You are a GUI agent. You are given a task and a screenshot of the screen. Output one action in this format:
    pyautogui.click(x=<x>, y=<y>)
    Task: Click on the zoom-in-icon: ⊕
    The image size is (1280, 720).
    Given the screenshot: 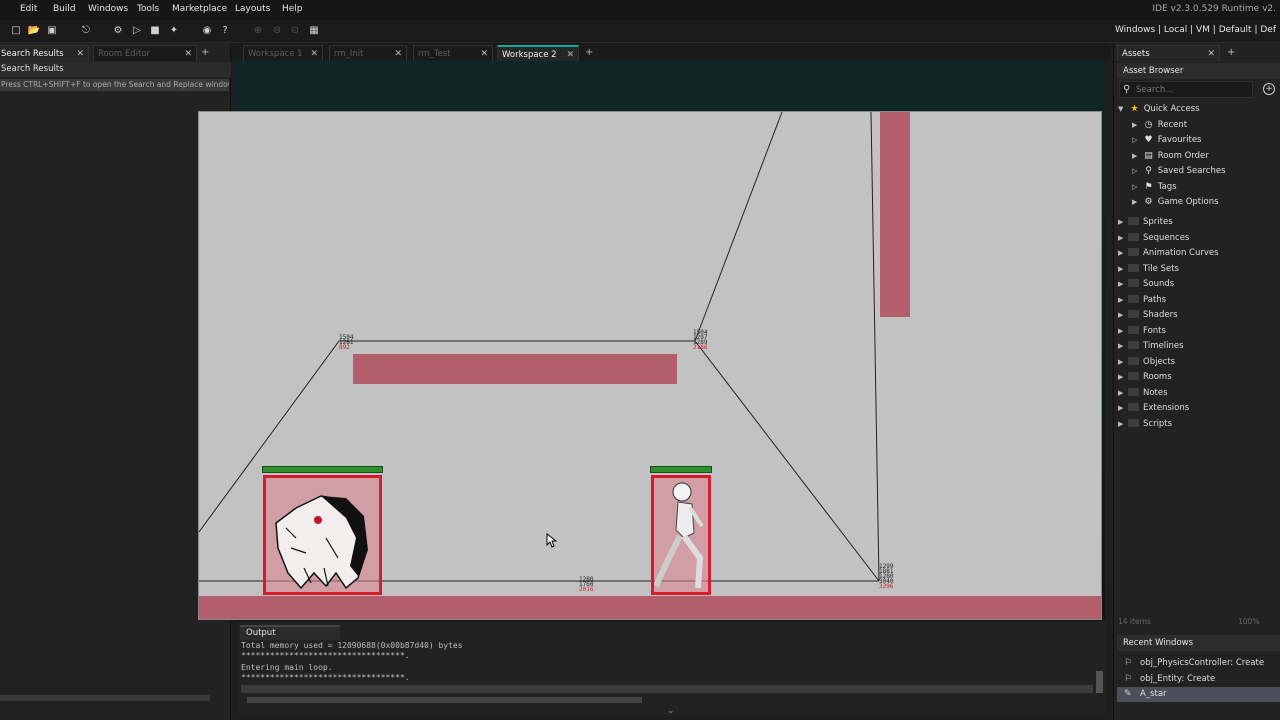 What is the action you would take?
    pyautogui.click(x=258, y=31)
    